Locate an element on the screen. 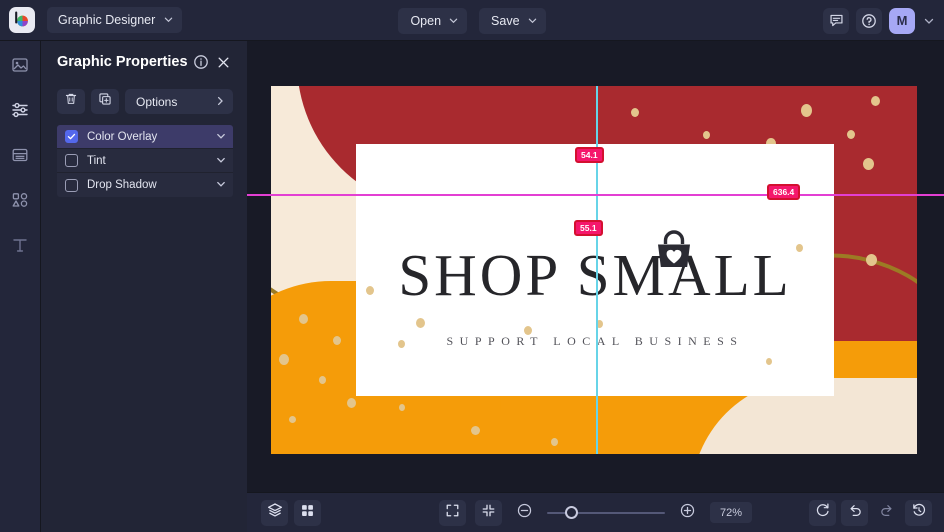 This screenshot has width=944, height=532. effect-checkbox-color-overlay is located at coordinates (71, 136).